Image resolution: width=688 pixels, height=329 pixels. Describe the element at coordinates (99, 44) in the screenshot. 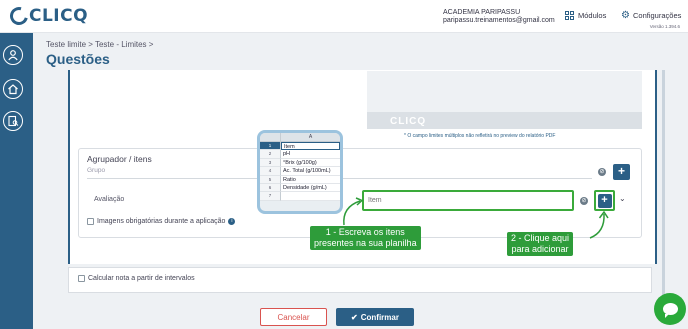

I see `breadcrumb: Teste limite > Teste - Limites >` at that location.